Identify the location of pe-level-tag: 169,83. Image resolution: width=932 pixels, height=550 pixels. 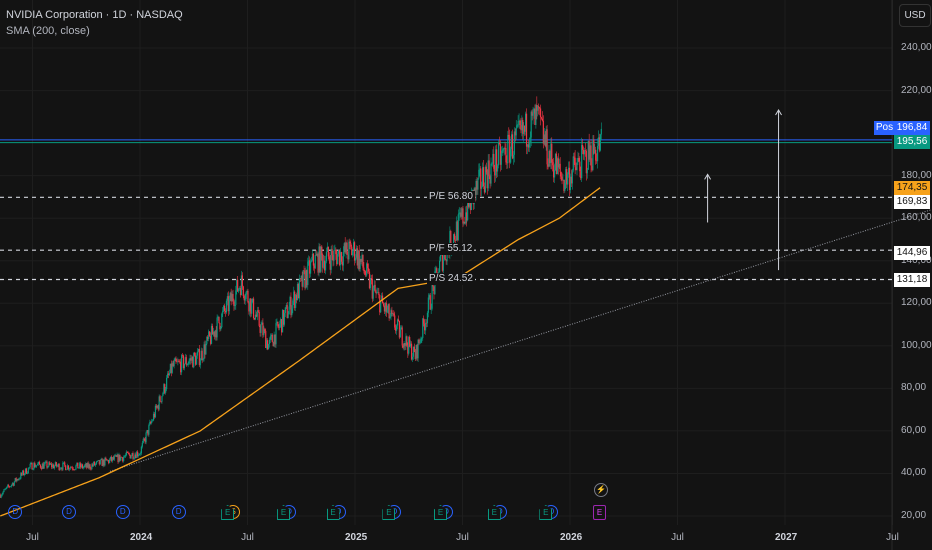
(912, 202).